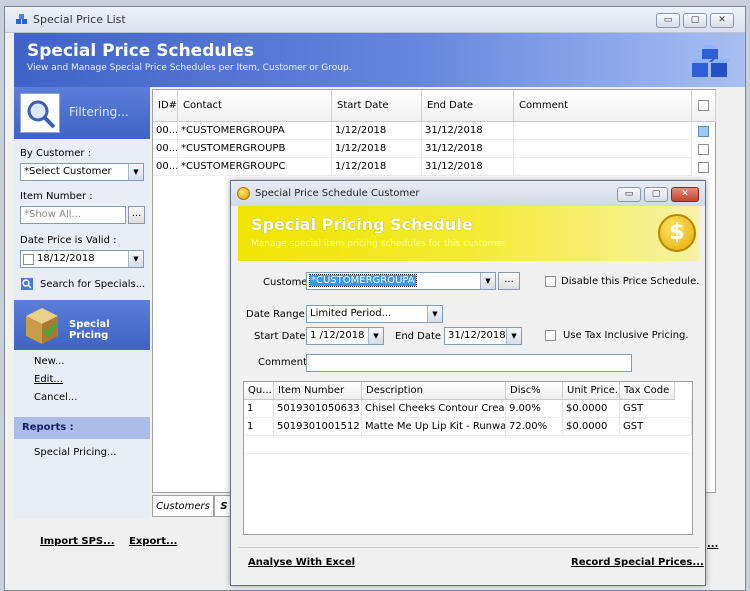 The height and width of the screenshot is (591, 750). What do you see at coordinates (534, 409) in the screenshot?
I see `cell-disc: 9.00%` at bounding box center [534, 409].